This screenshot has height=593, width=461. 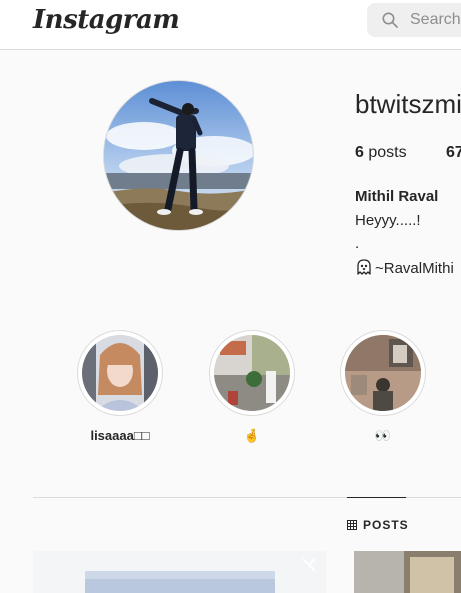 What do you see at coordinates (414, 268) in the screenshot?
I see `bio-text: ~RavalMithi` at bounding box center [414, 268].